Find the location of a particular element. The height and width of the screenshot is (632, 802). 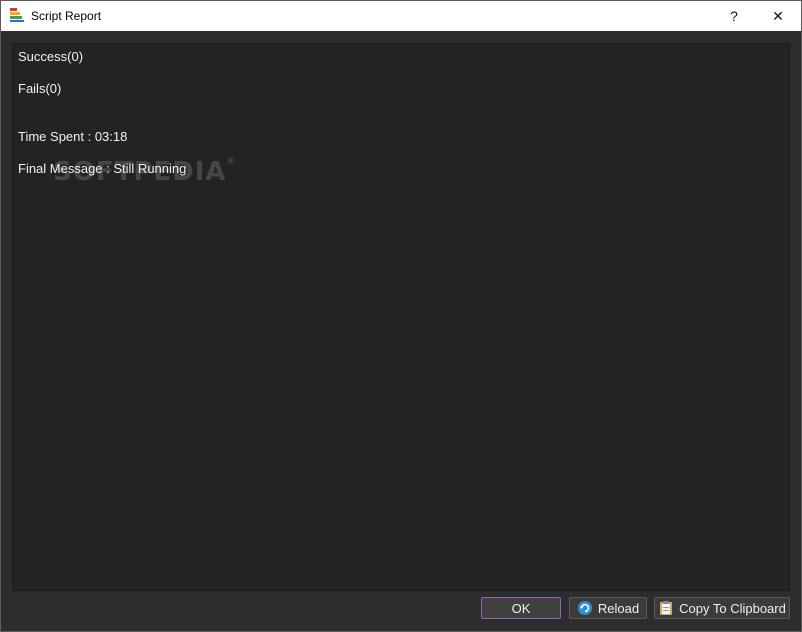

time-spent: Time Spent : 03:18 is located at coordinates (73, 136).